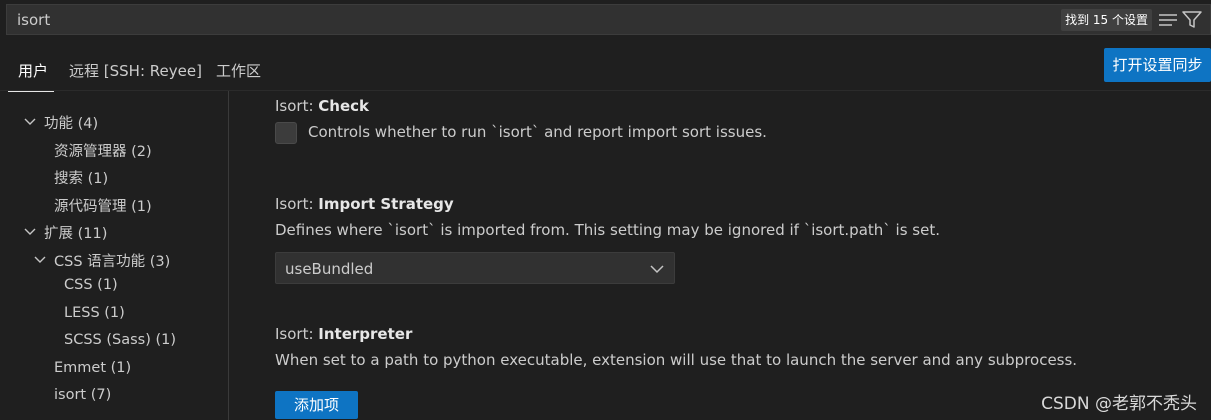 The image size is (1211, 420). What do you see at coordinates (344, 106) in the screenshot?
I see `setting-name: Check` at bounding box center [344, 106].